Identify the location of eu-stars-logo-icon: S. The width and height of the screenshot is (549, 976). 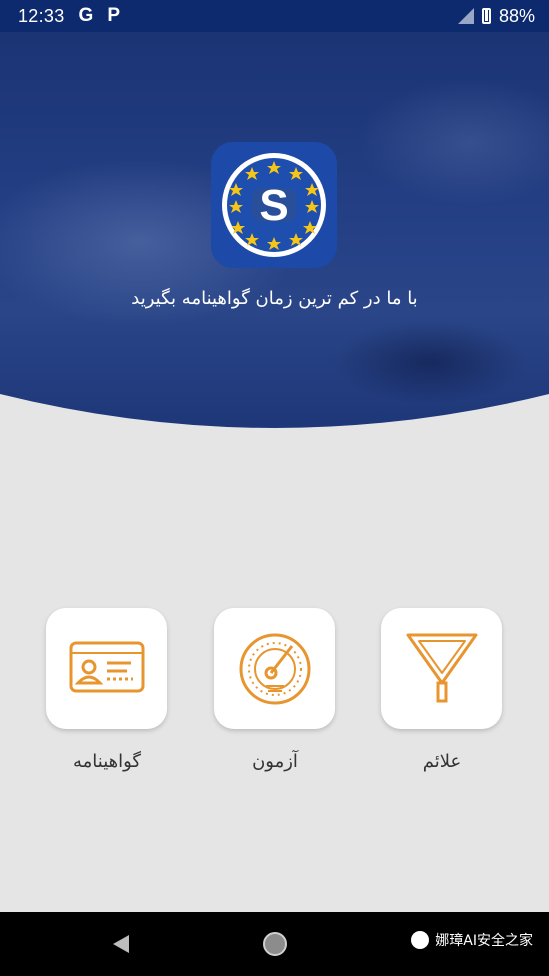
(274, 205).